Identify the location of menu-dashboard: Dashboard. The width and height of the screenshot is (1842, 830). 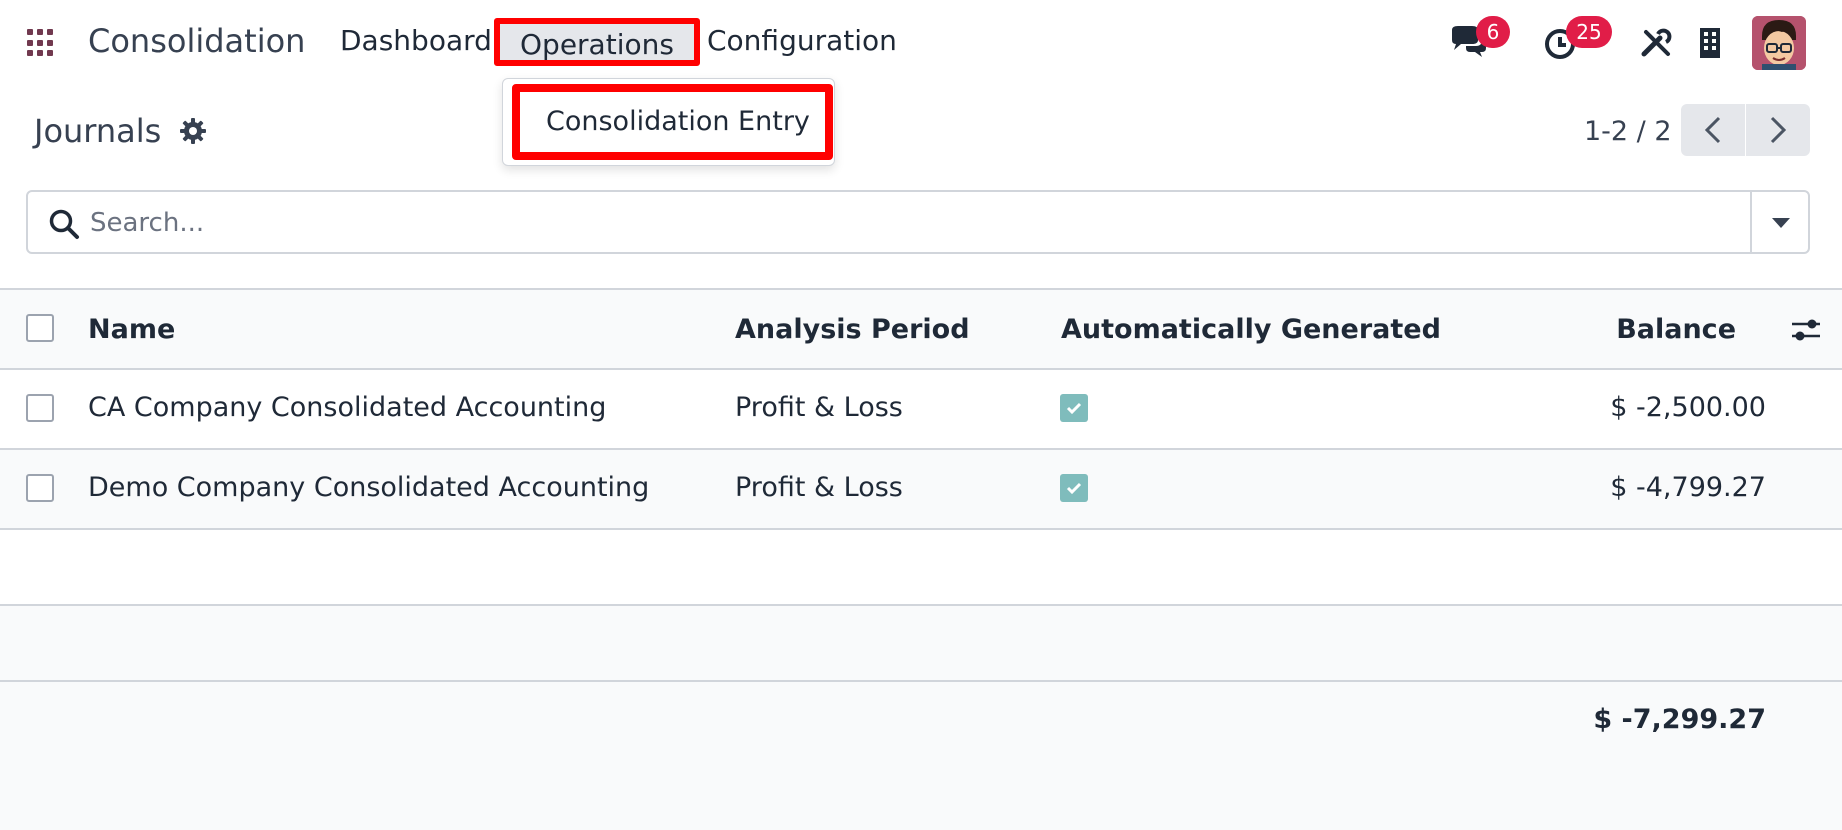
(416, 40).